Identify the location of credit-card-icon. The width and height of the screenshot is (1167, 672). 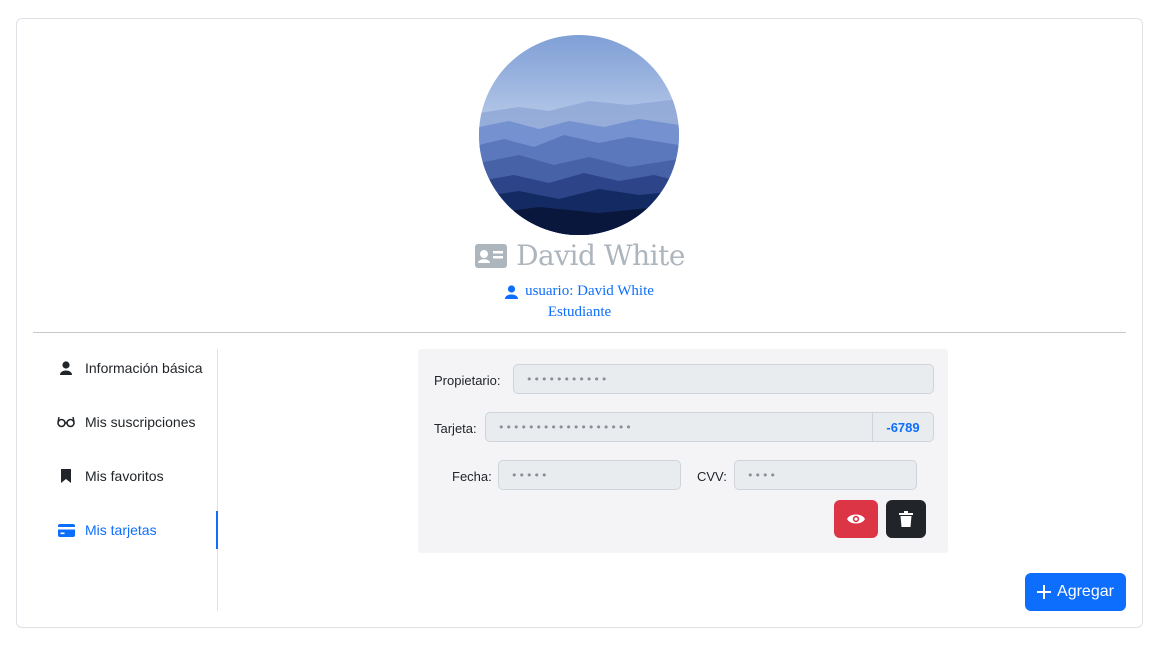
(66, 530).